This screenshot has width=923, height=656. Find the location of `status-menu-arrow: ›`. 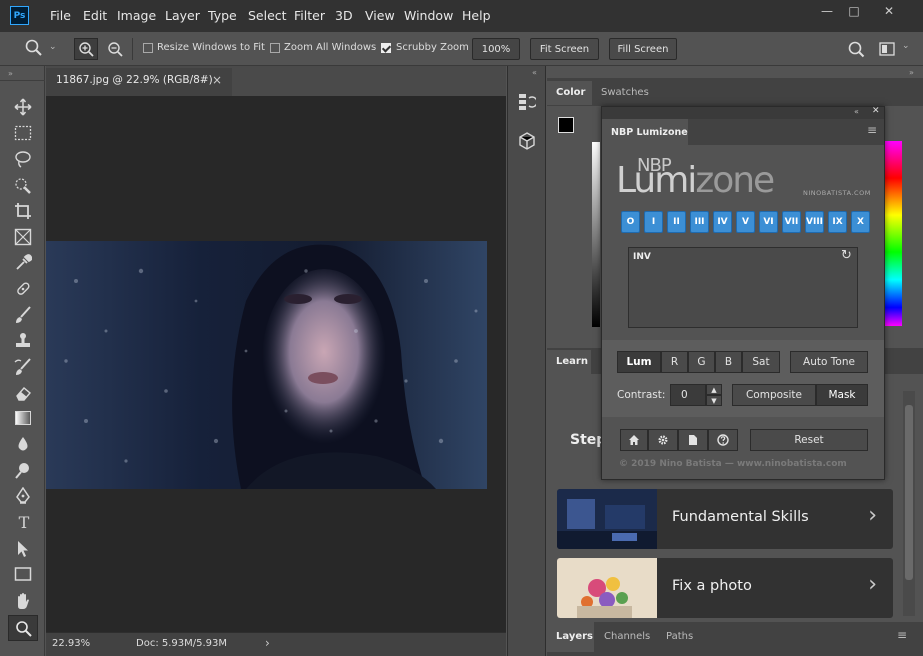

status-menu-arrow: › is located at coordinates (267, 643).